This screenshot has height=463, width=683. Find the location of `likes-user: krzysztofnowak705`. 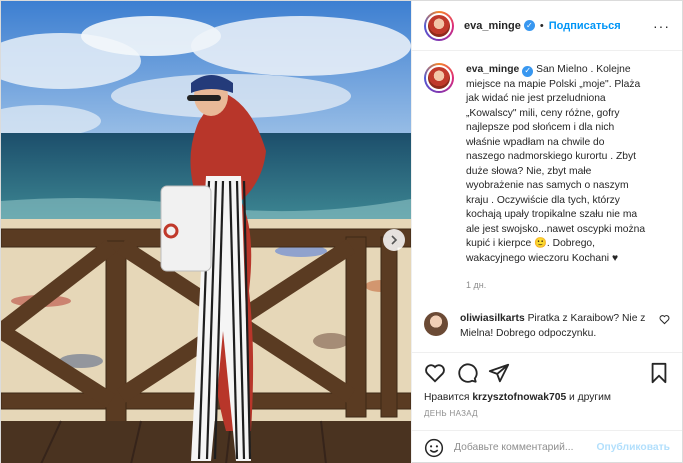

likes-user: krzysztofnowak705 is located at coordinates (519, 397).